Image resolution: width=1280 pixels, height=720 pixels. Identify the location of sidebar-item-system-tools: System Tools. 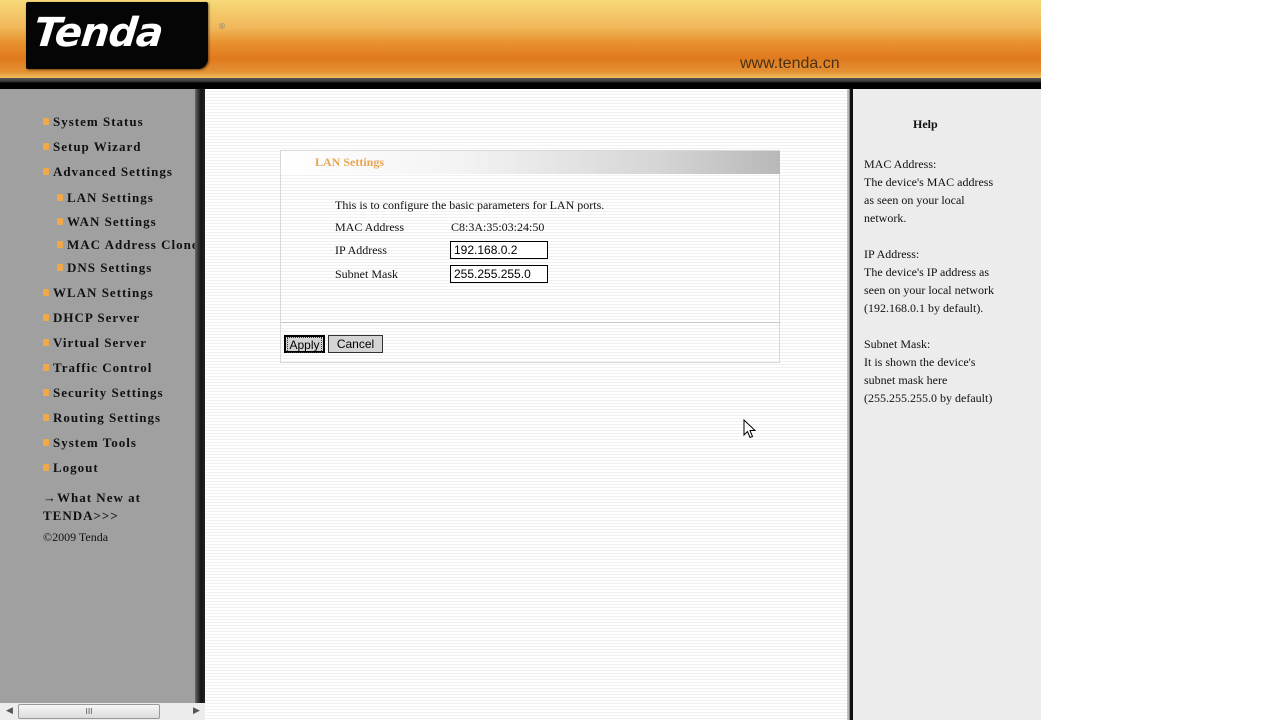
(90, 443).